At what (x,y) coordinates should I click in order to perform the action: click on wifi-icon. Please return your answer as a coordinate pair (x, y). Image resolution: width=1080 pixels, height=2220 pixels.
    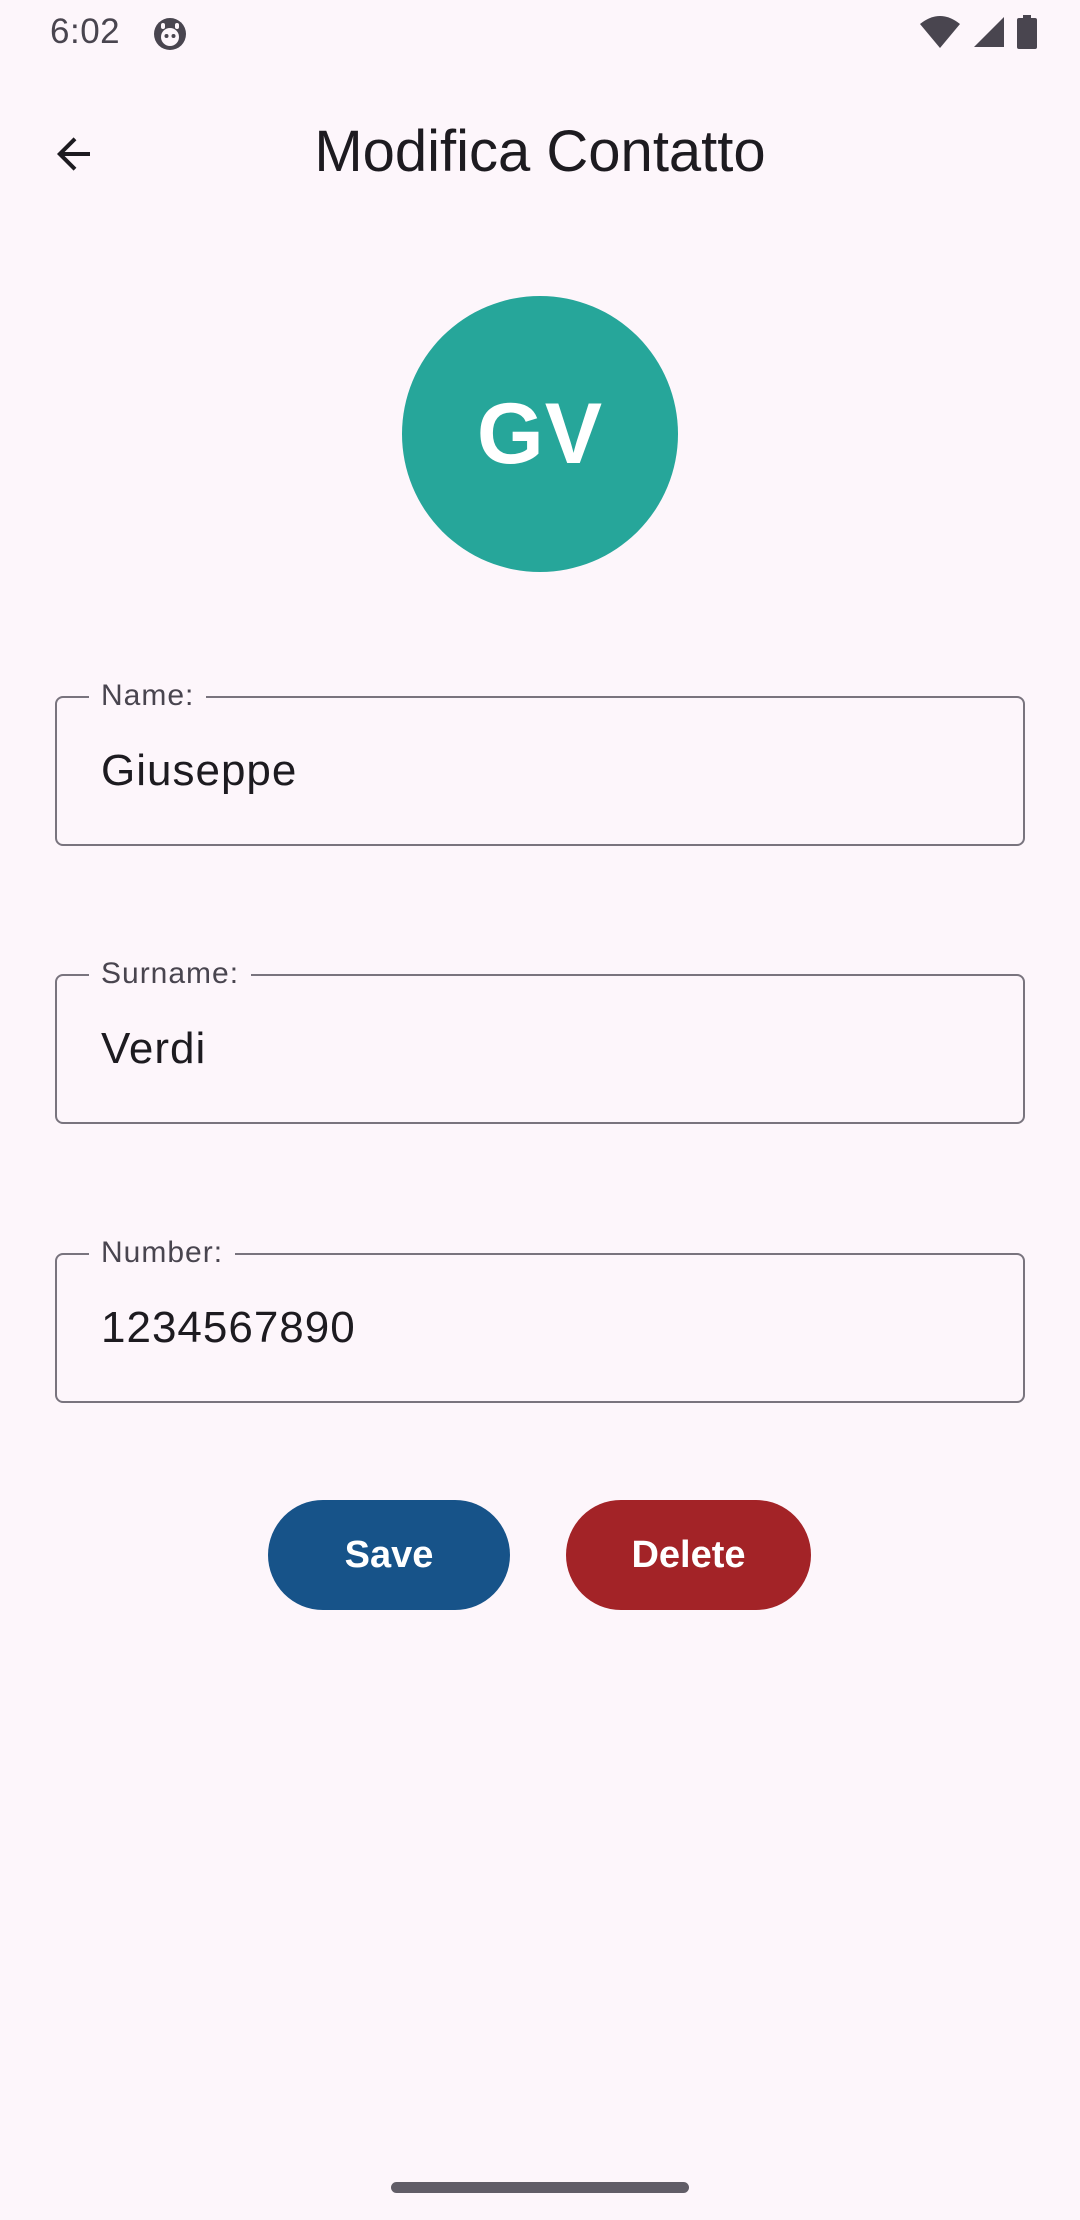
    Looking at the image, I should click on (940, 34).